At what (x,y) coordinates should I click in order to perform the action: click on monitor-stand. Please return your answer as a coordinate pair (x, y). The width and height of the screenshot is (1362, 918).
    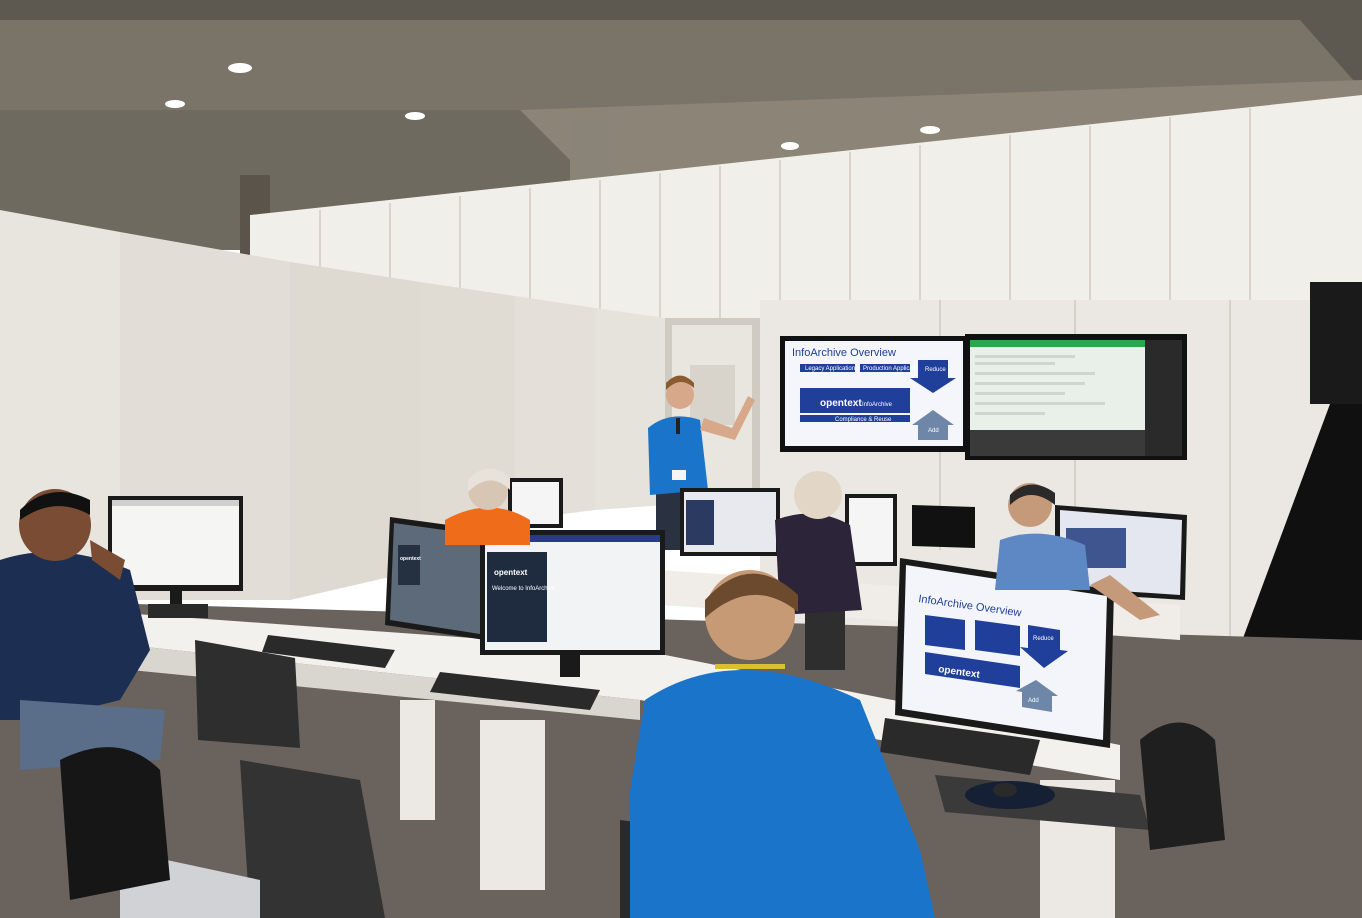
    Looking at the image, I should click on (570, 666).